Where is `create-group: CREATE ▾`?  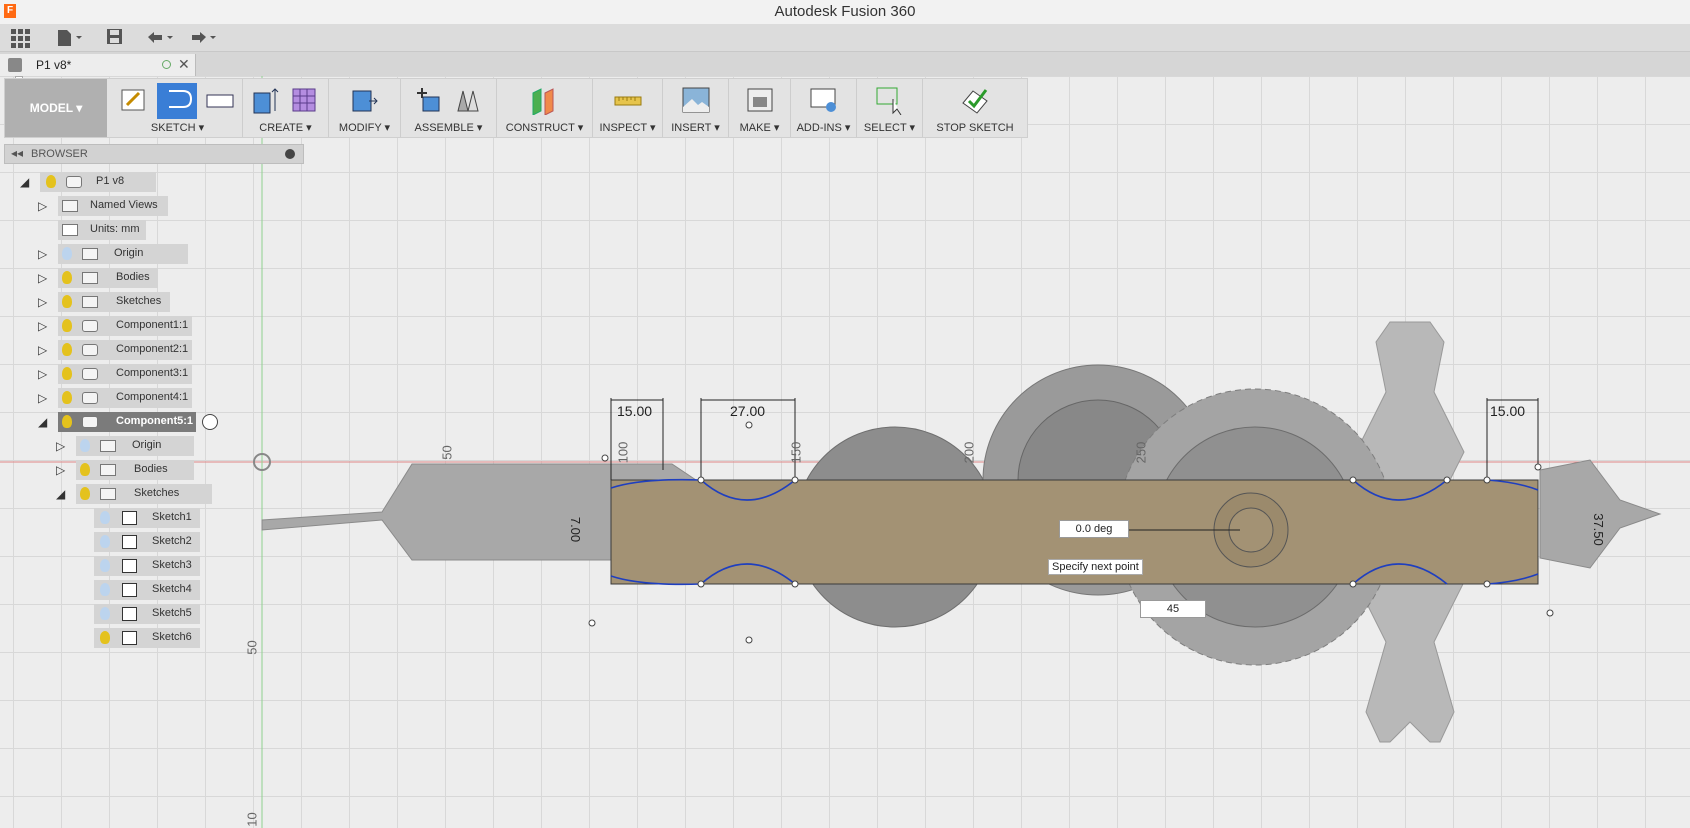
create-group: CREATE ▾ is located at coordinates (286, 108).